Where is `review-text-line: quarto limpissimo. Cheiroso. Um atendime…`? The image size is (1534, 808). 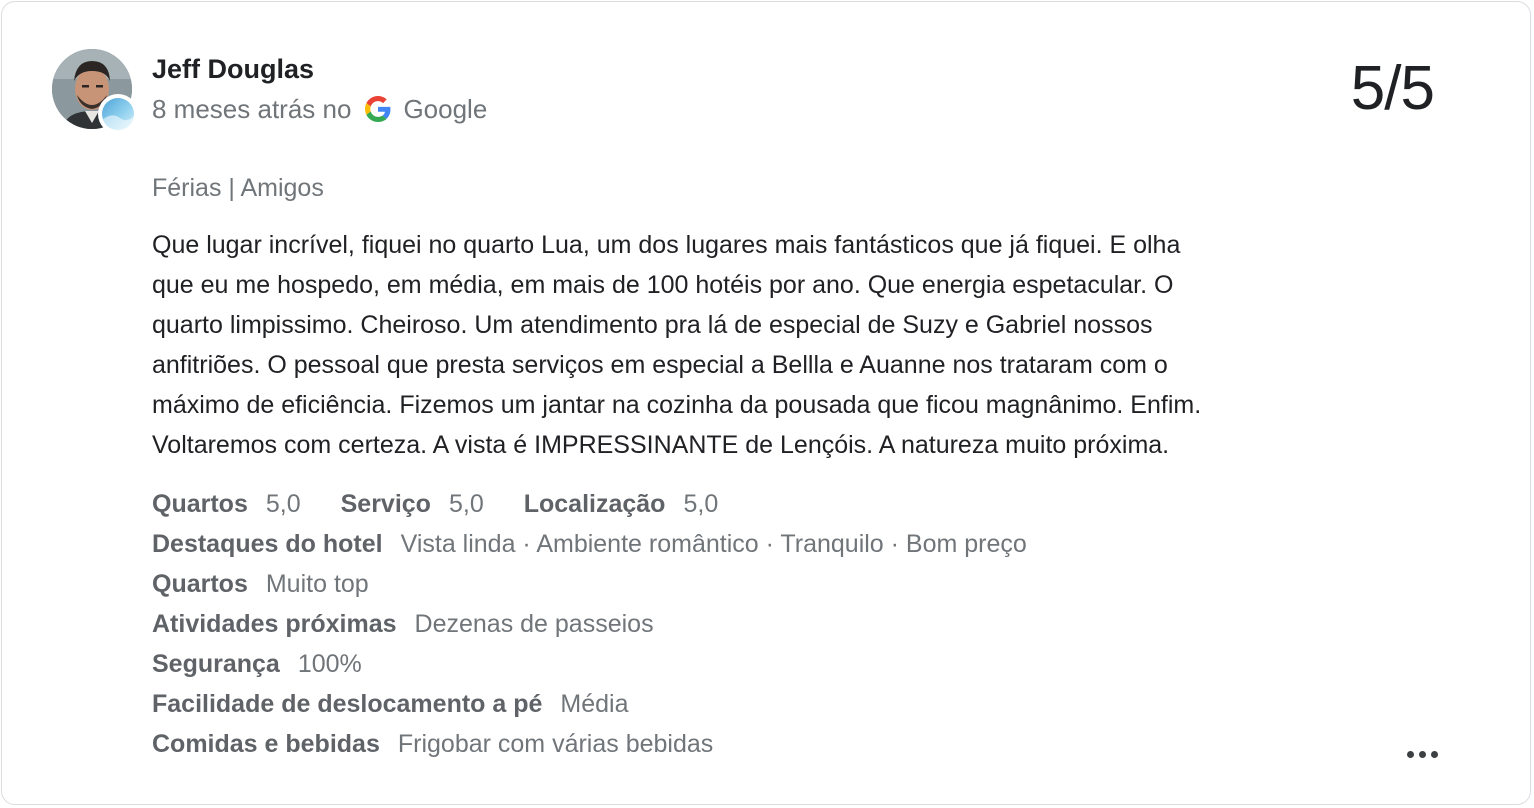
review-text-line: quarto limpissimo. Cheiroso. Um atendime… is located at coordinates (652, 325).